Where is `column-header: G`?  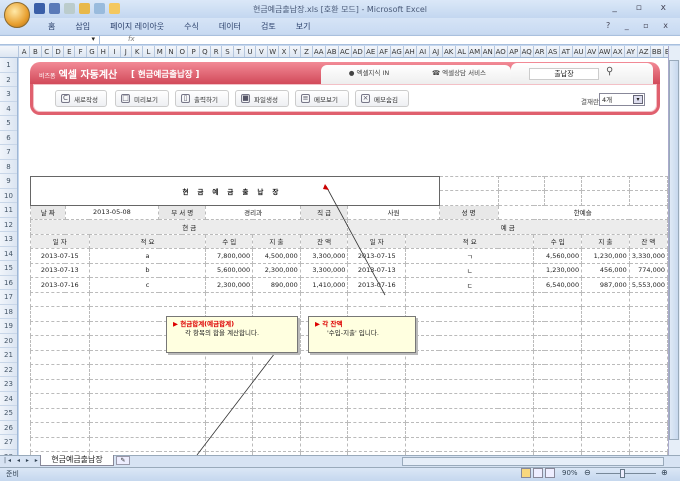 column-header: G is located at coordinates (93, 51).